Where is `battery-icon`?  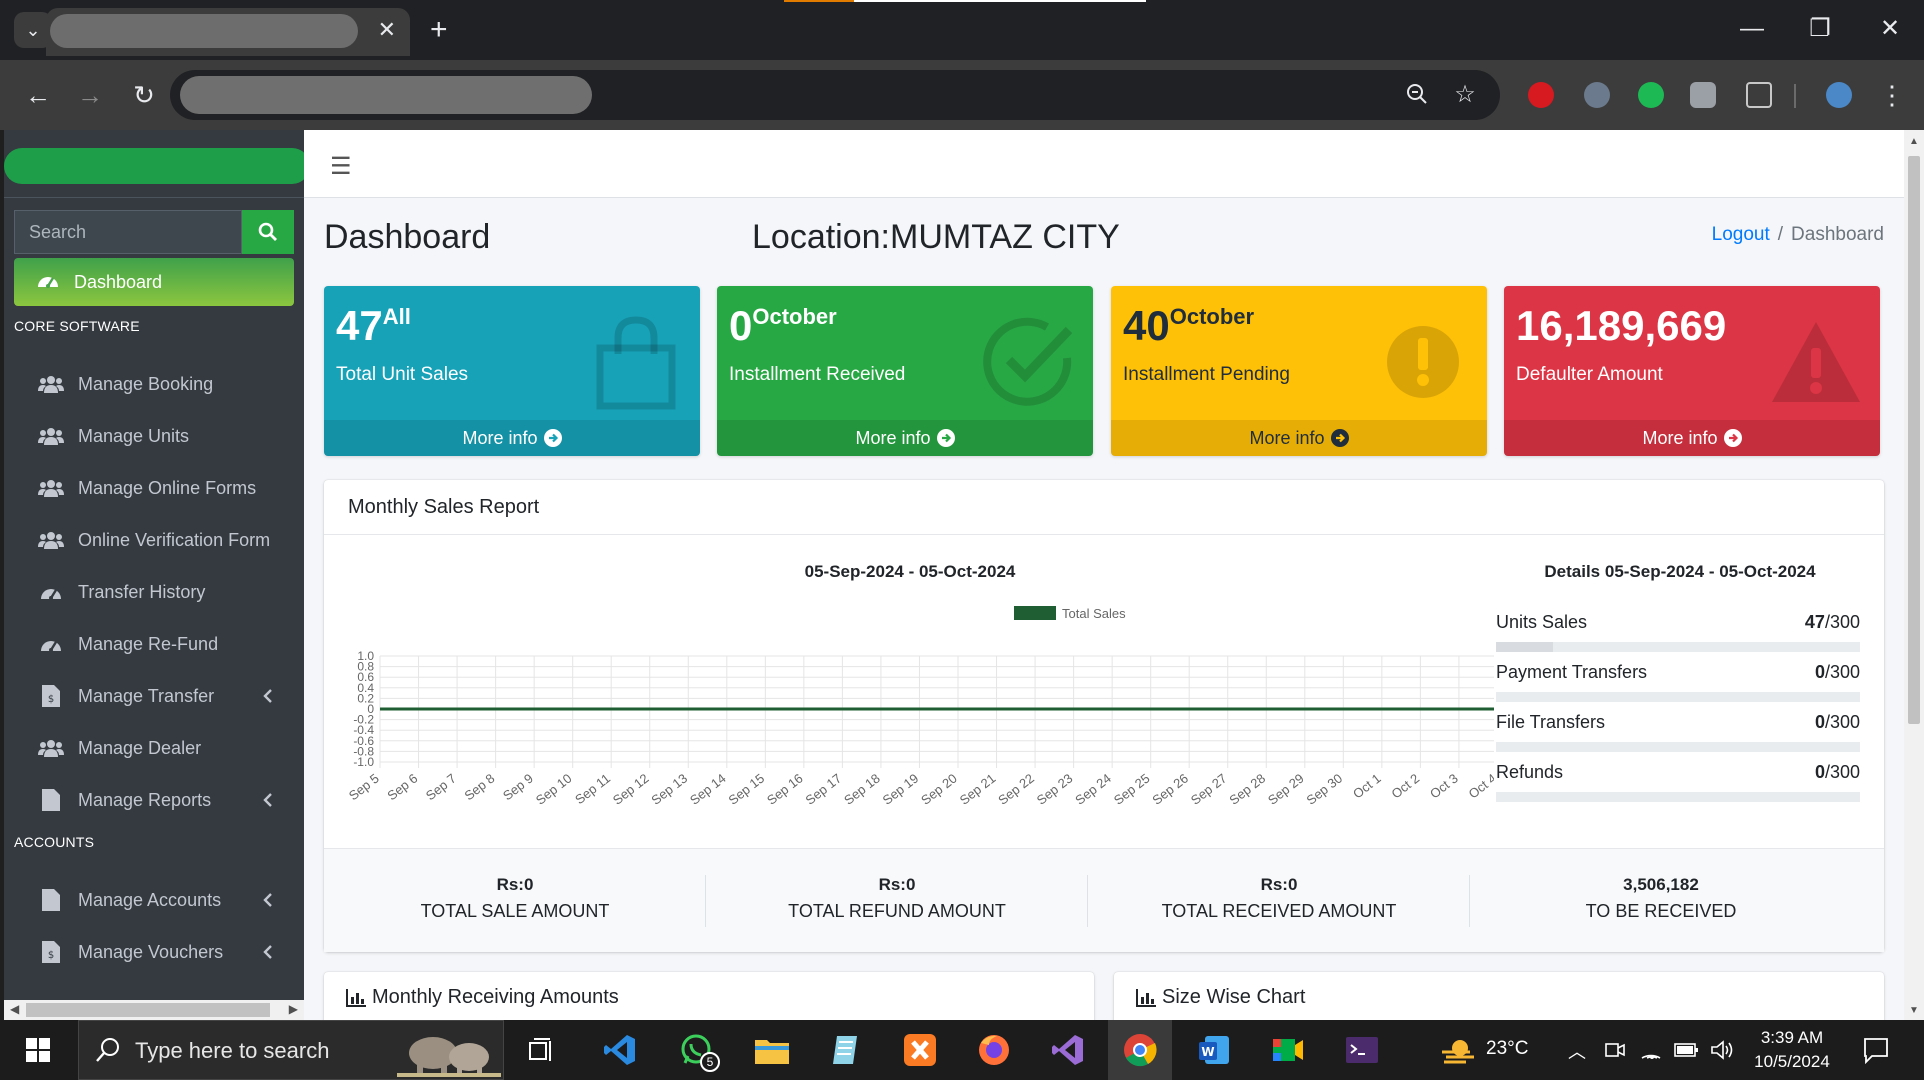 battery-icon is located at coordinates (1687, 1050).